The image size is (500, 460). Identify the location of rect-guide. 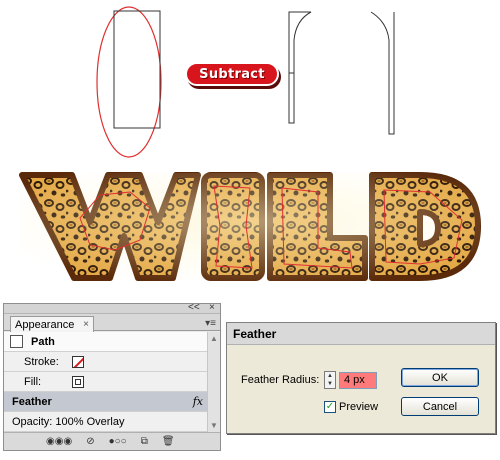
(137, 69).